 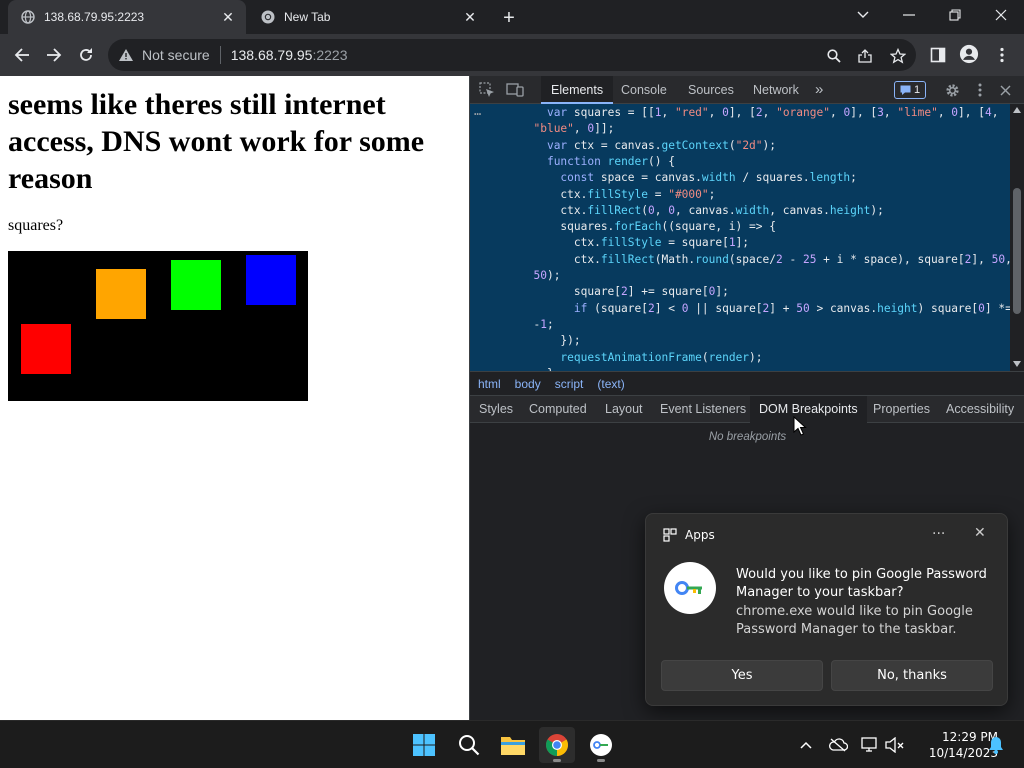 I want to click on tab-properties: Properties, so click(x=901, y=409).